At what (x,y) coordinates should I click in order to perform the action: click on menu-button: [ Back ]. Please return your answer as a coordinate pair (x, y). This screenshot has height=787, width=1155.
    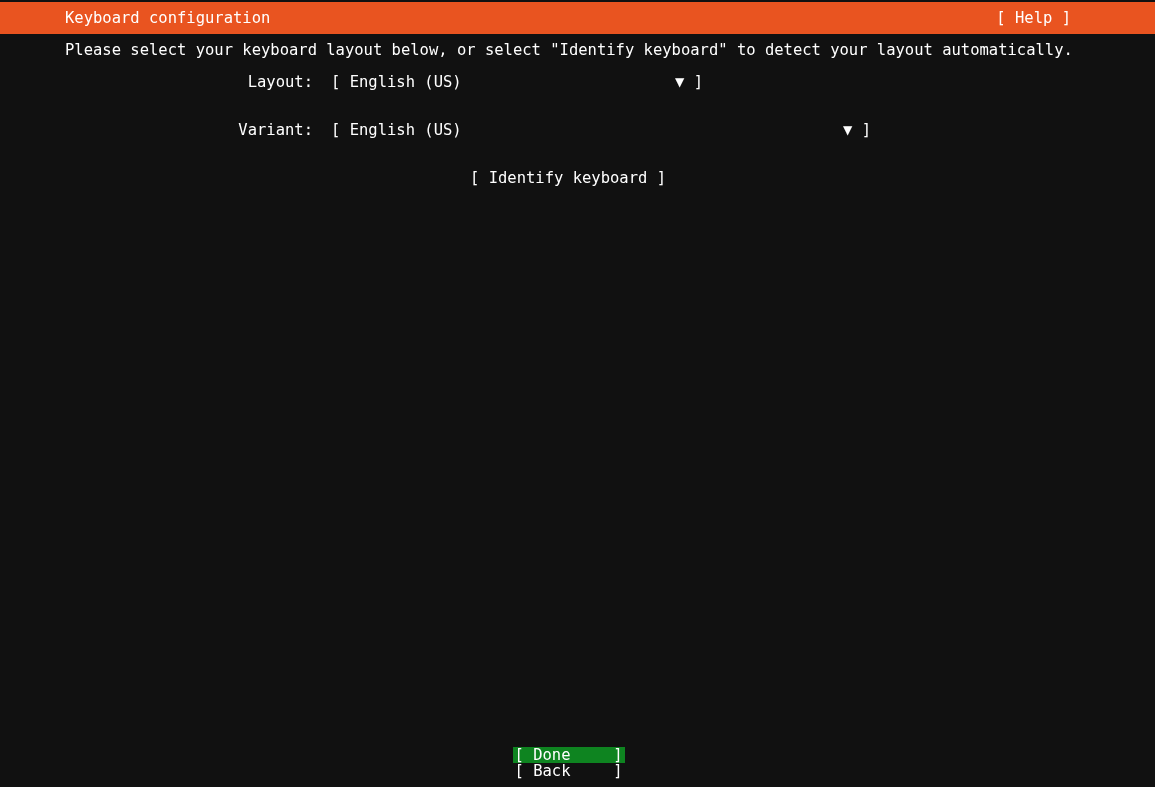
    Looking at the image, I should click on (568, 771).